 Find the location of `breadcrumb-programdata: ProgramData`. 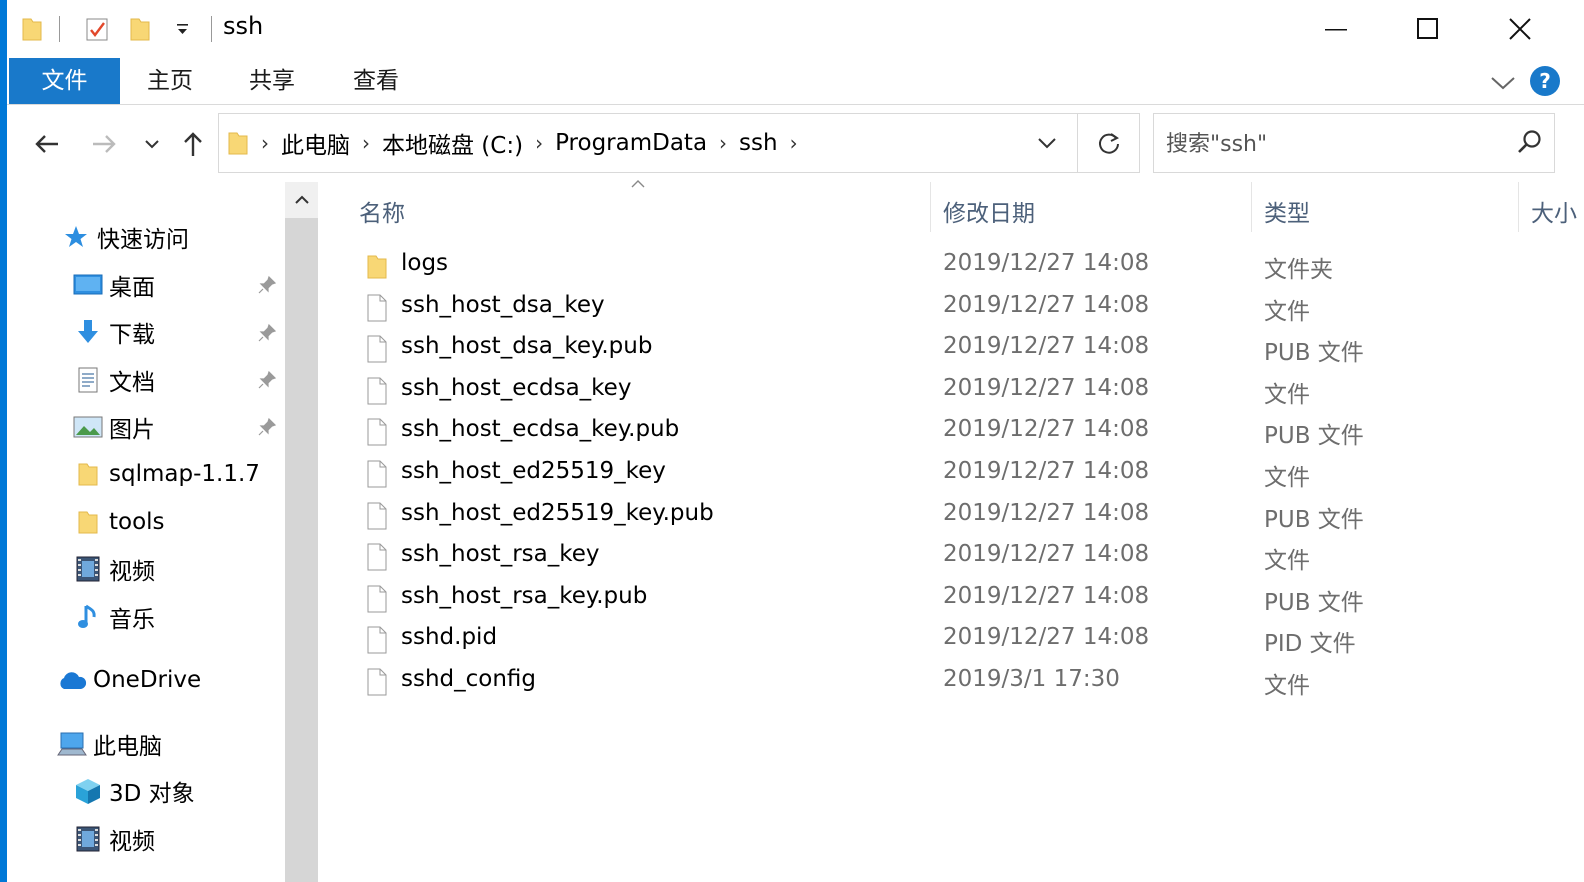

breadcrumb-programdata: ProgramData is located at coordinates (631, 143).